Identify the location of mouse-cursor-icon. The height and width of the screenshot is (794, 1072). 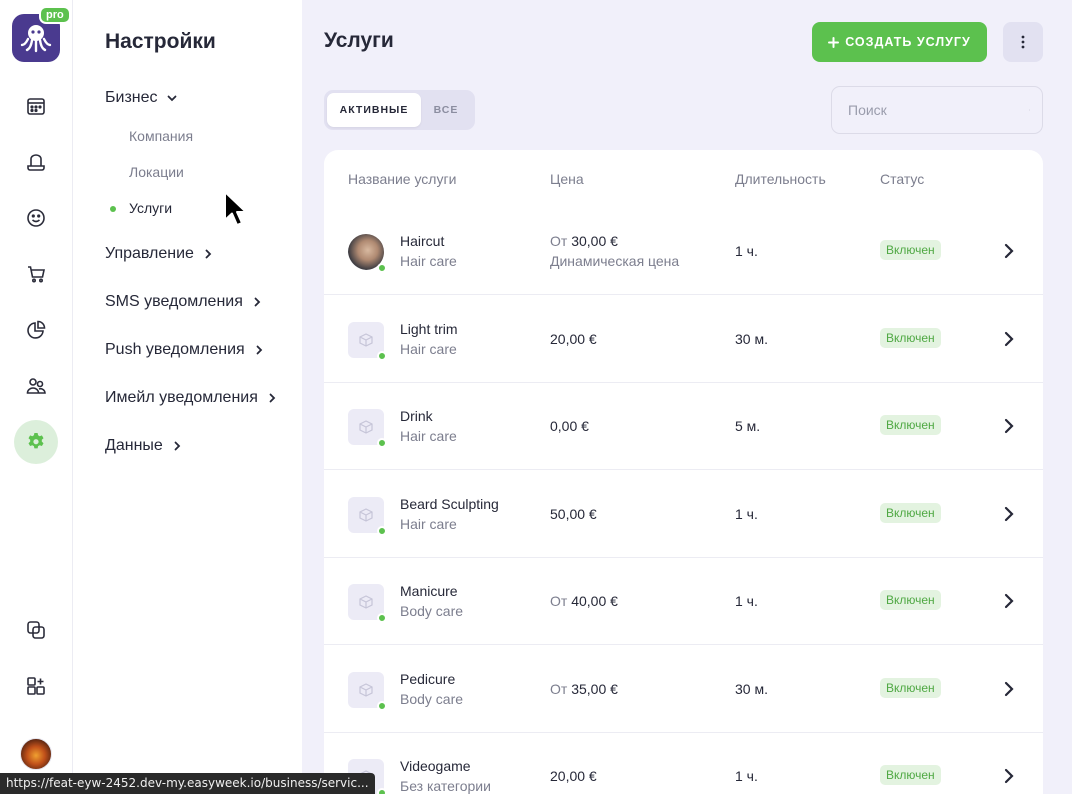
(235, 208).